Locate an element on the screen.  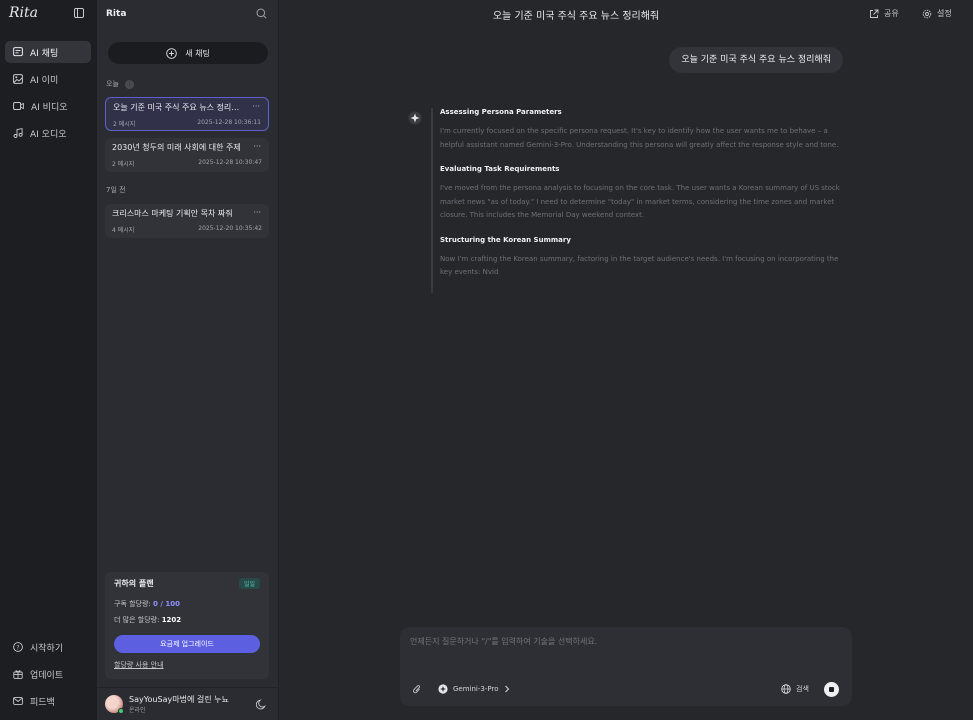
thinking-heading: Structuring the Korean Summary is located at coordinates (505, 239).